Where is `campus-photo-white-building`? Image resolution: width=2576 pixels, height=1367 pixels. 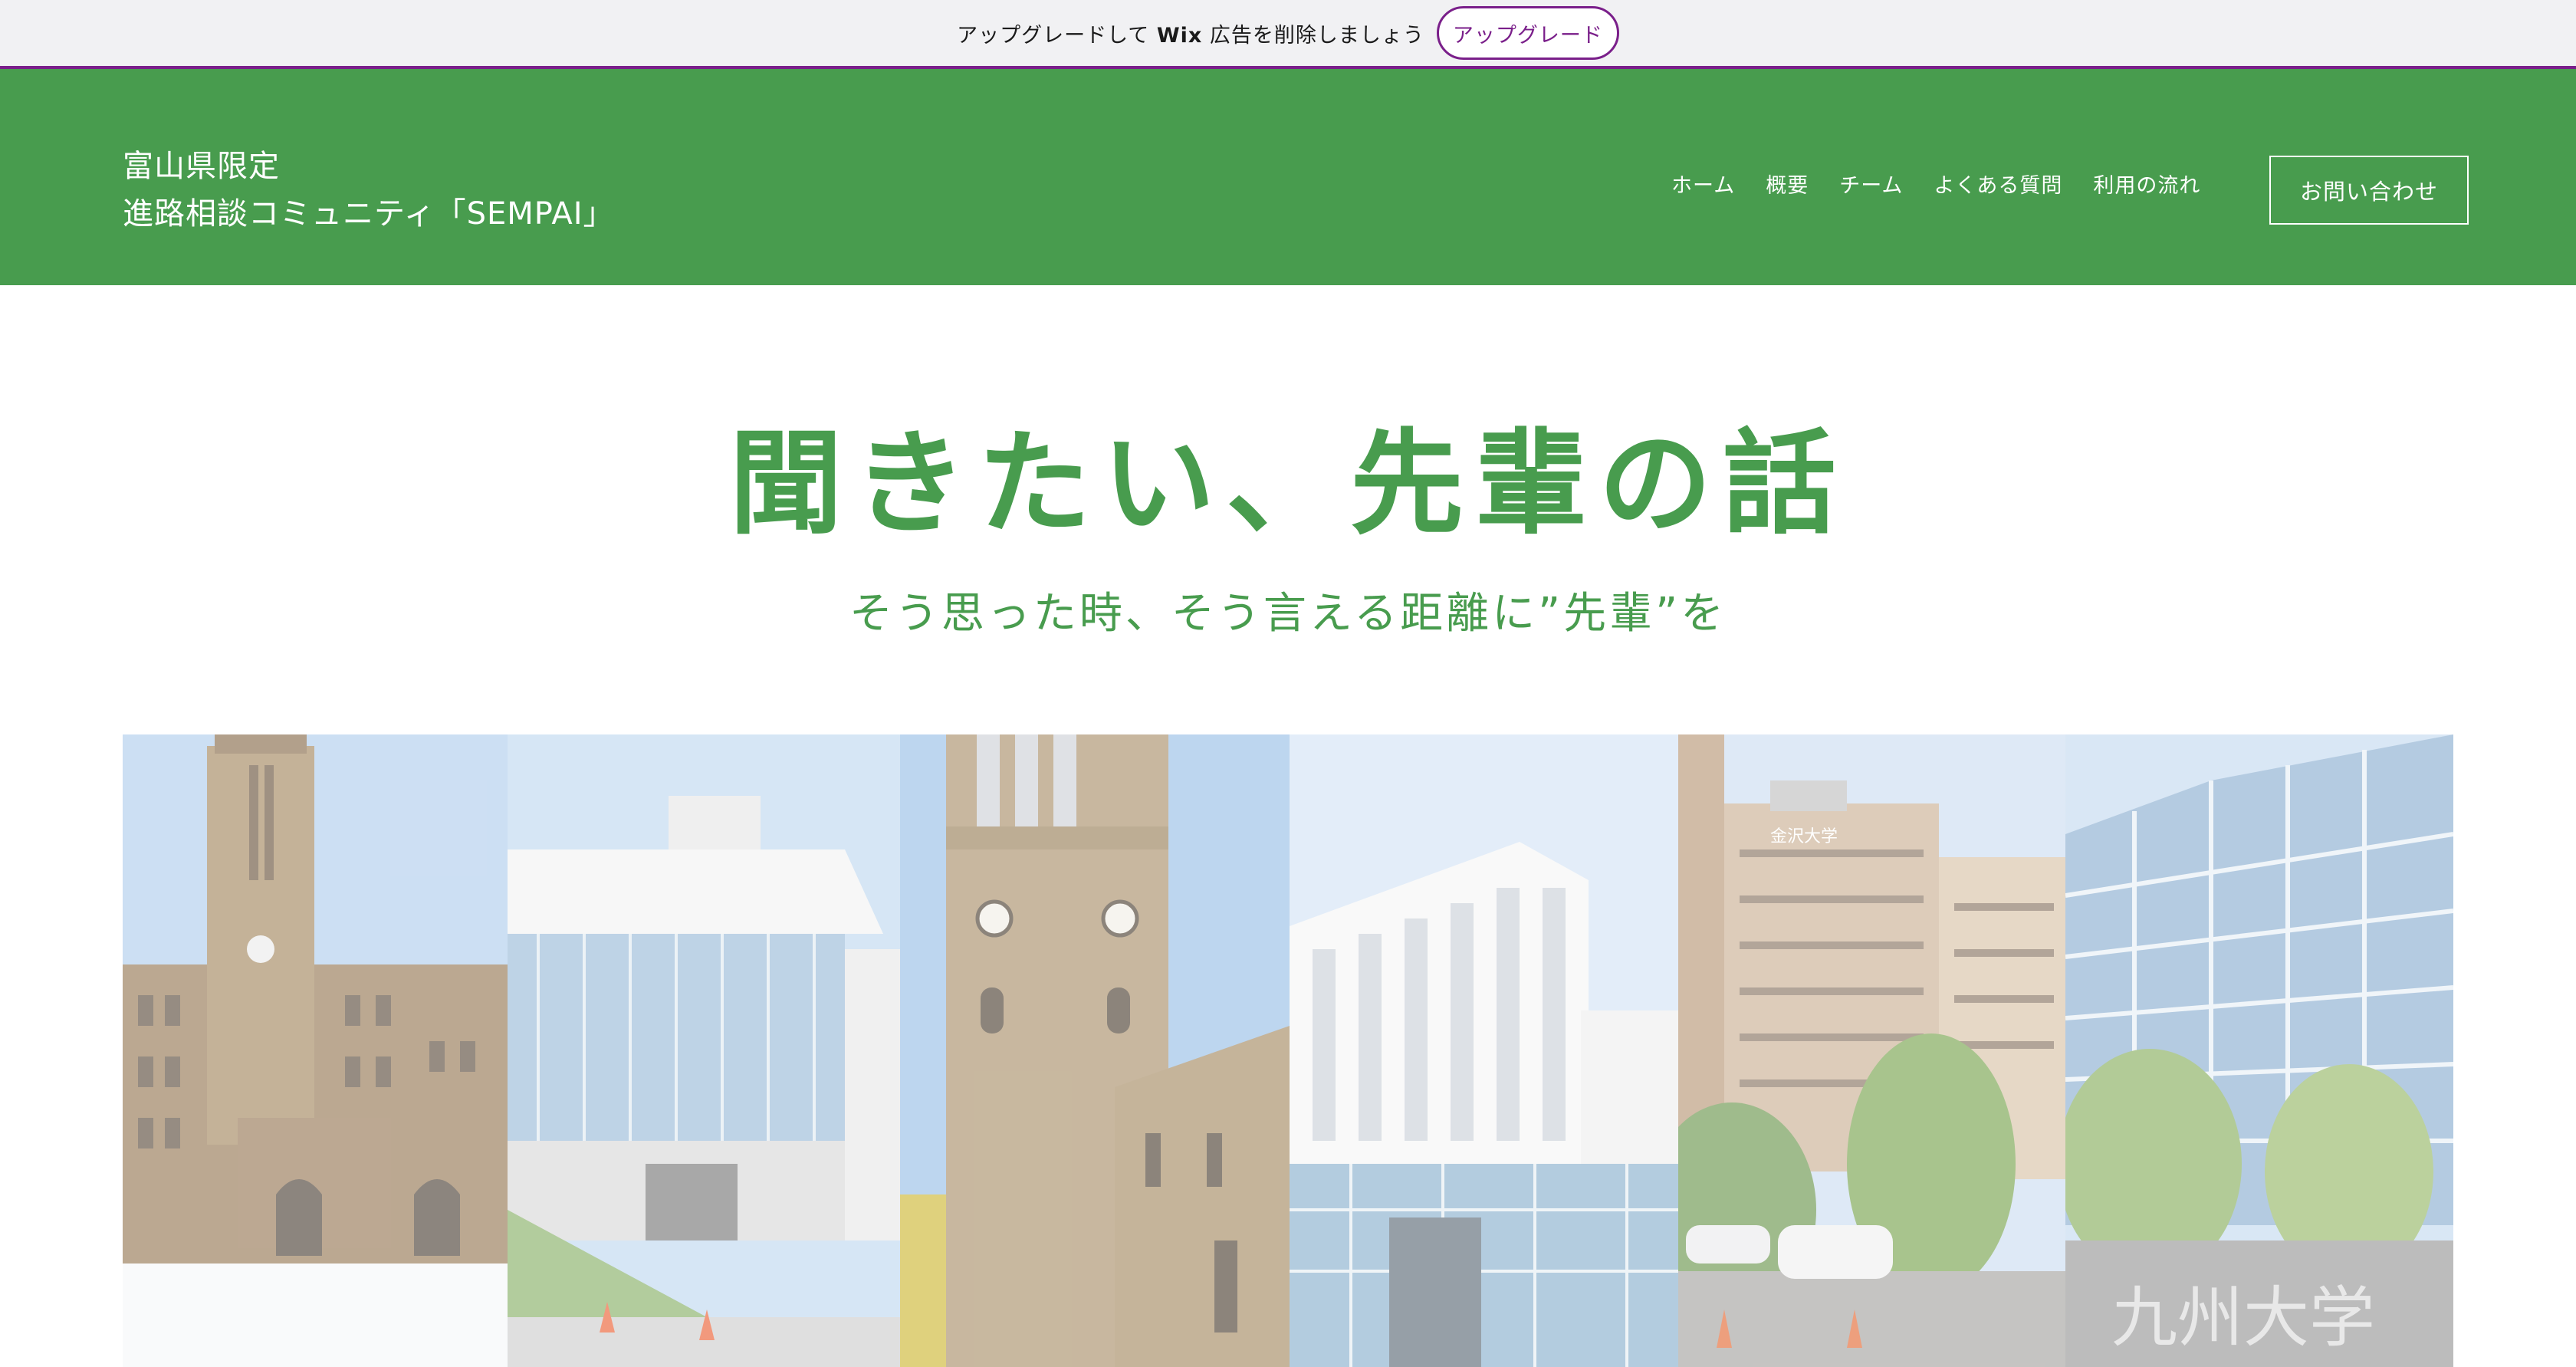 campus-photo-white-building is located at coordinates (1484, 1050).